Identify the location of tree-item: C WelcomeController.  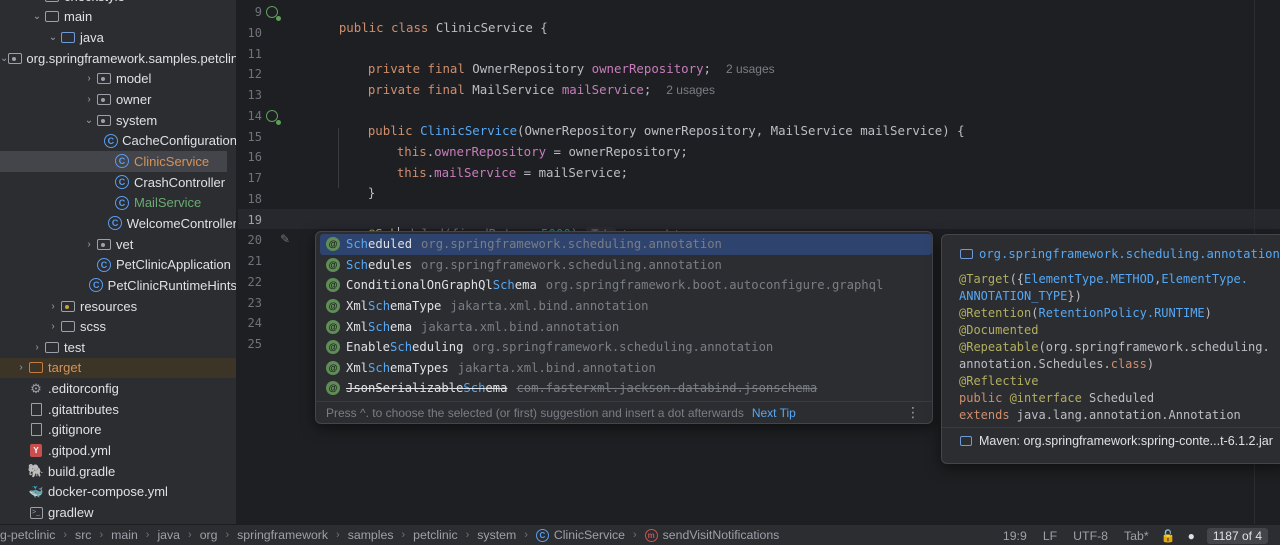
(118, 223).